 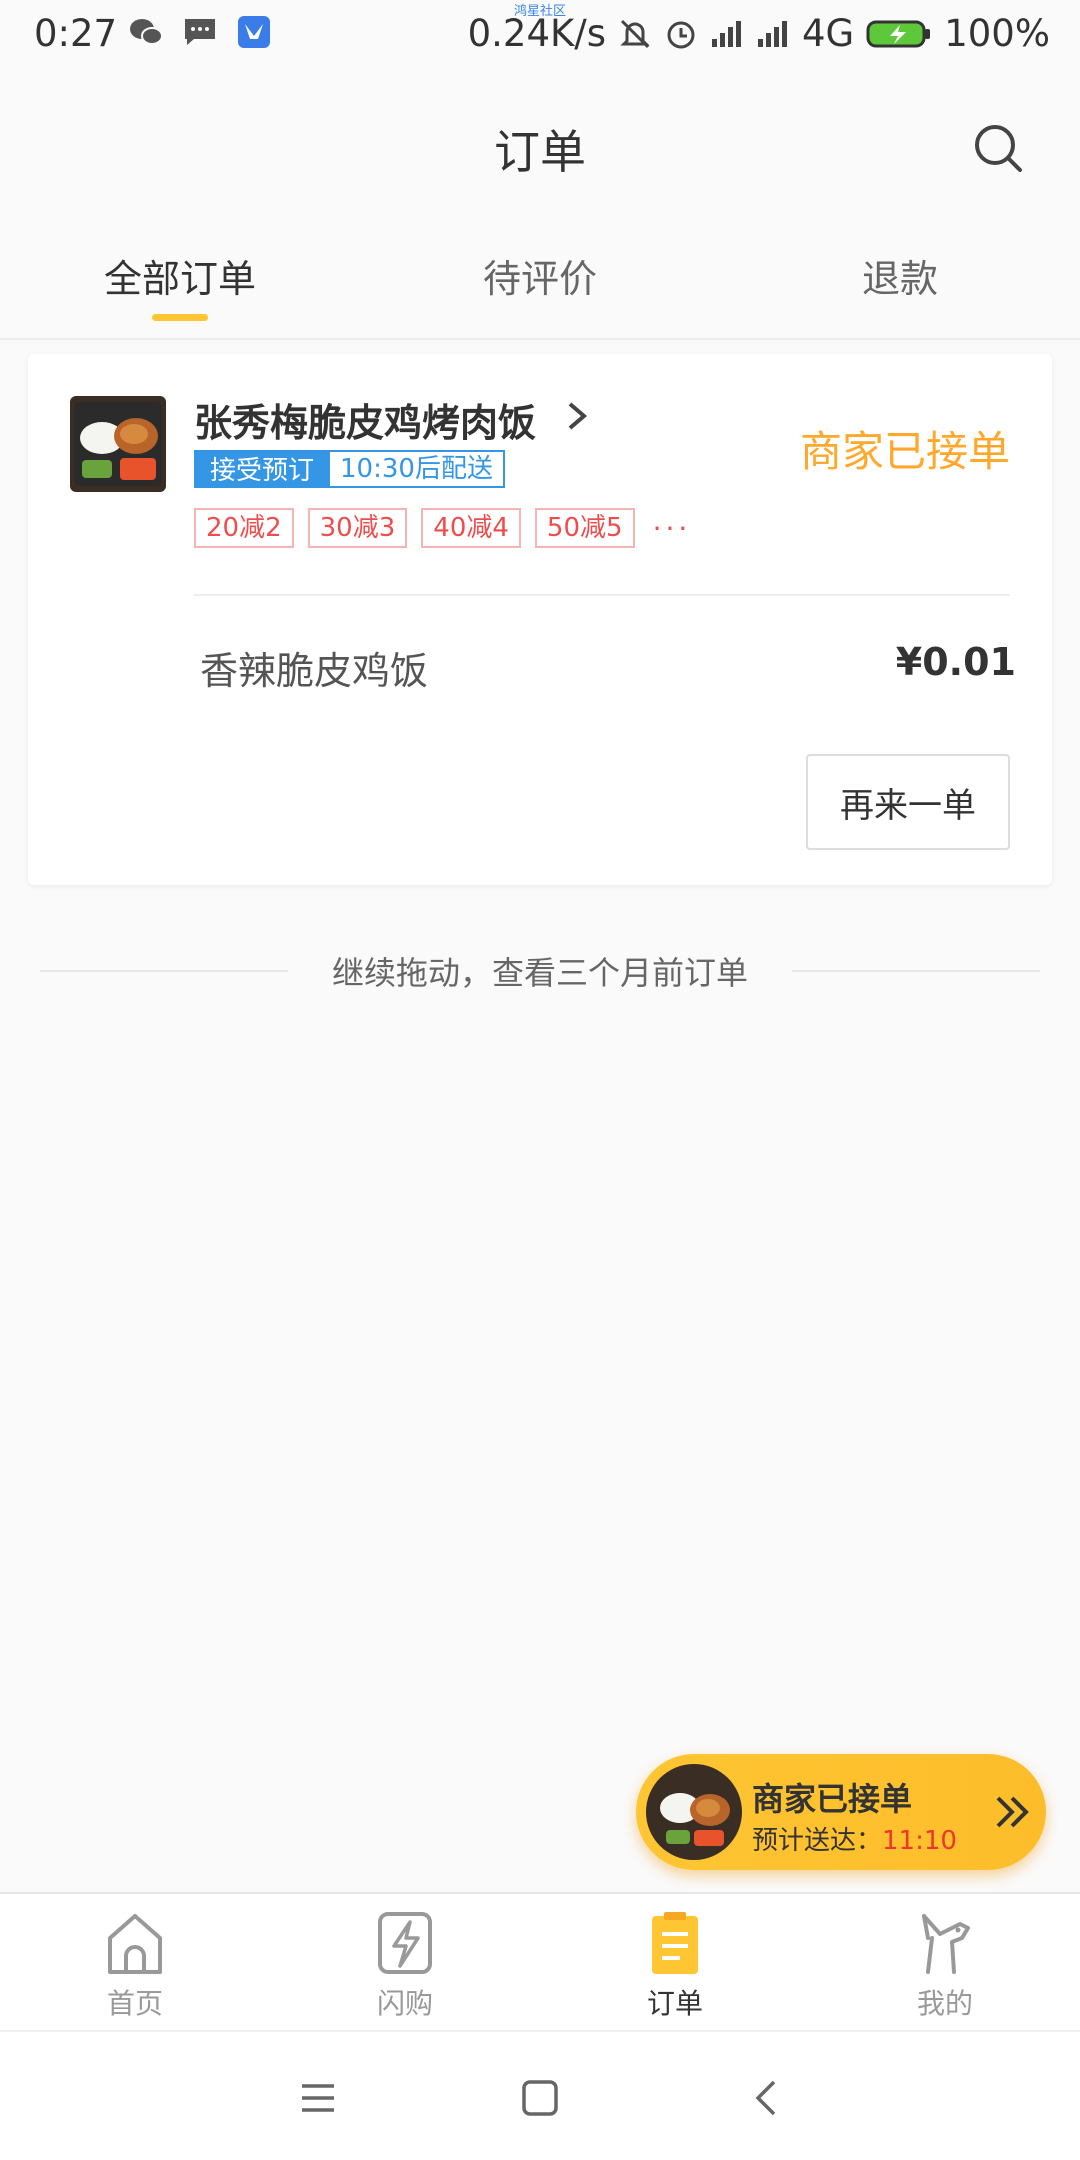 What do you see at coordinates (180, 275) in the screenshot?
I see `tab-all-orders: 全部订单` at bounding box center [180, 275].